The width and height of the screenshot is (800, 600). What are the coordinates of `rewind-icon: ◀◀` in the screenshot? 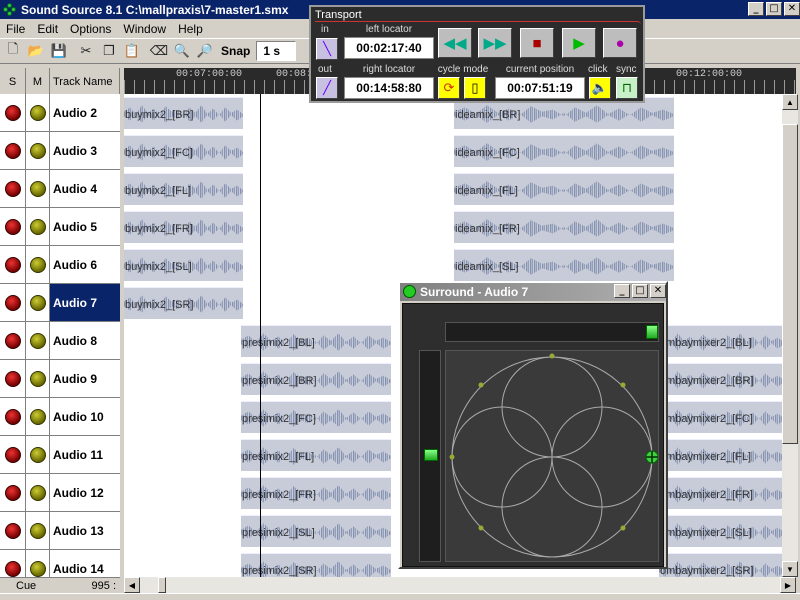 It's located at (455, 43).